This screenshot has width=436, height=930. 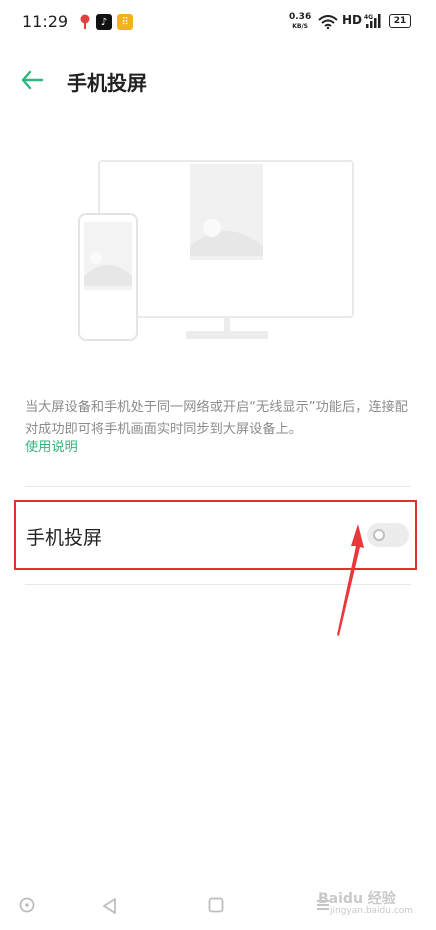 What do you see at coordinates (388, 535) in the screenshot?
I see `screen-cast-toggle` at bounding box center [388, 535].